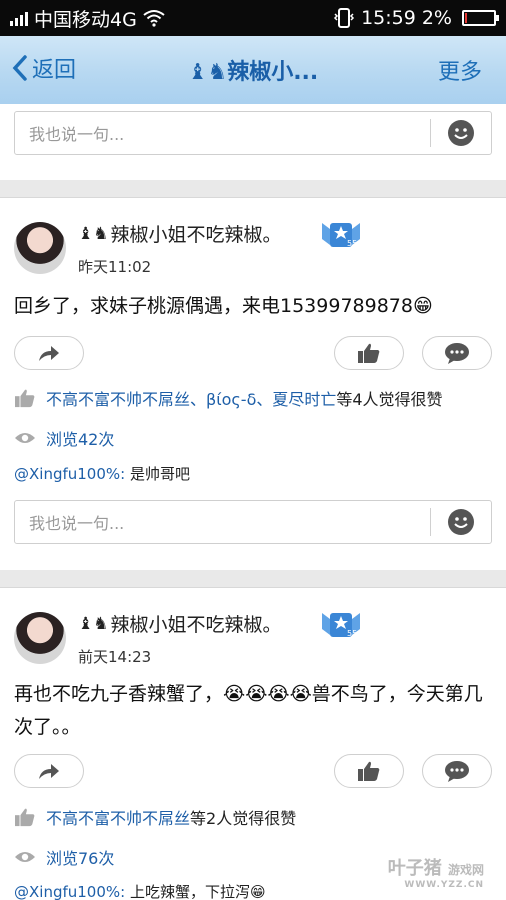 The image size is (506, 900). I want to click on reply-item: @Xingfu100%: 上吃辣蟹，下拉泻😁, so click(140, 891).